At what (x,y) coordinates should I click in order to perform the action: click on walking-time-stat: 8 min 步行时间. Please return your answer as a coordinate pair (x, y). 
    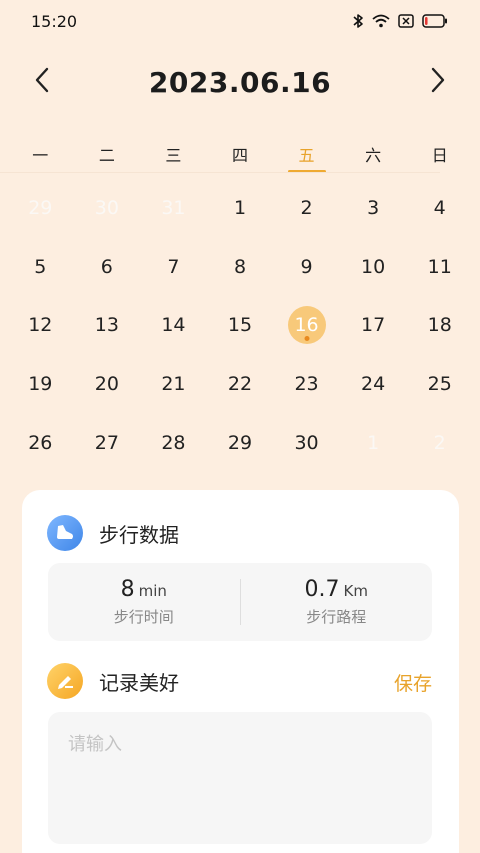
    Looking at the image, I should click on (144, 602).